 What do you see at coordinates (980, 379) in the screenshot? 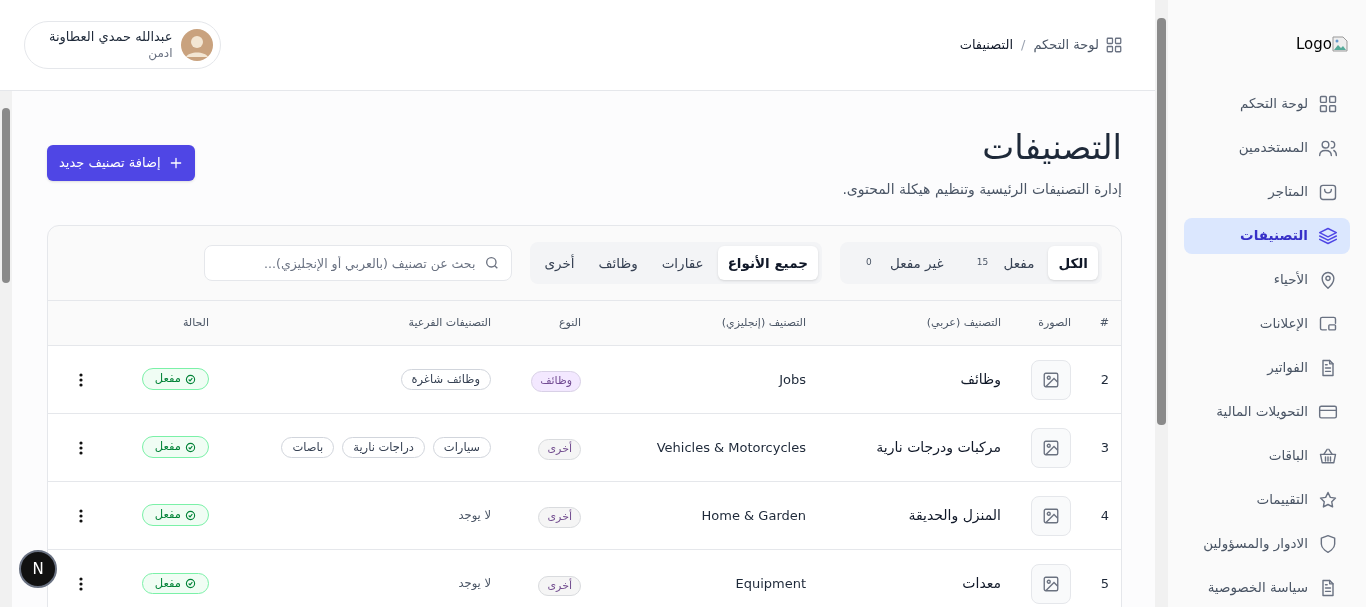
I see `category-name: وظائف` at bounding box center [980, 379].